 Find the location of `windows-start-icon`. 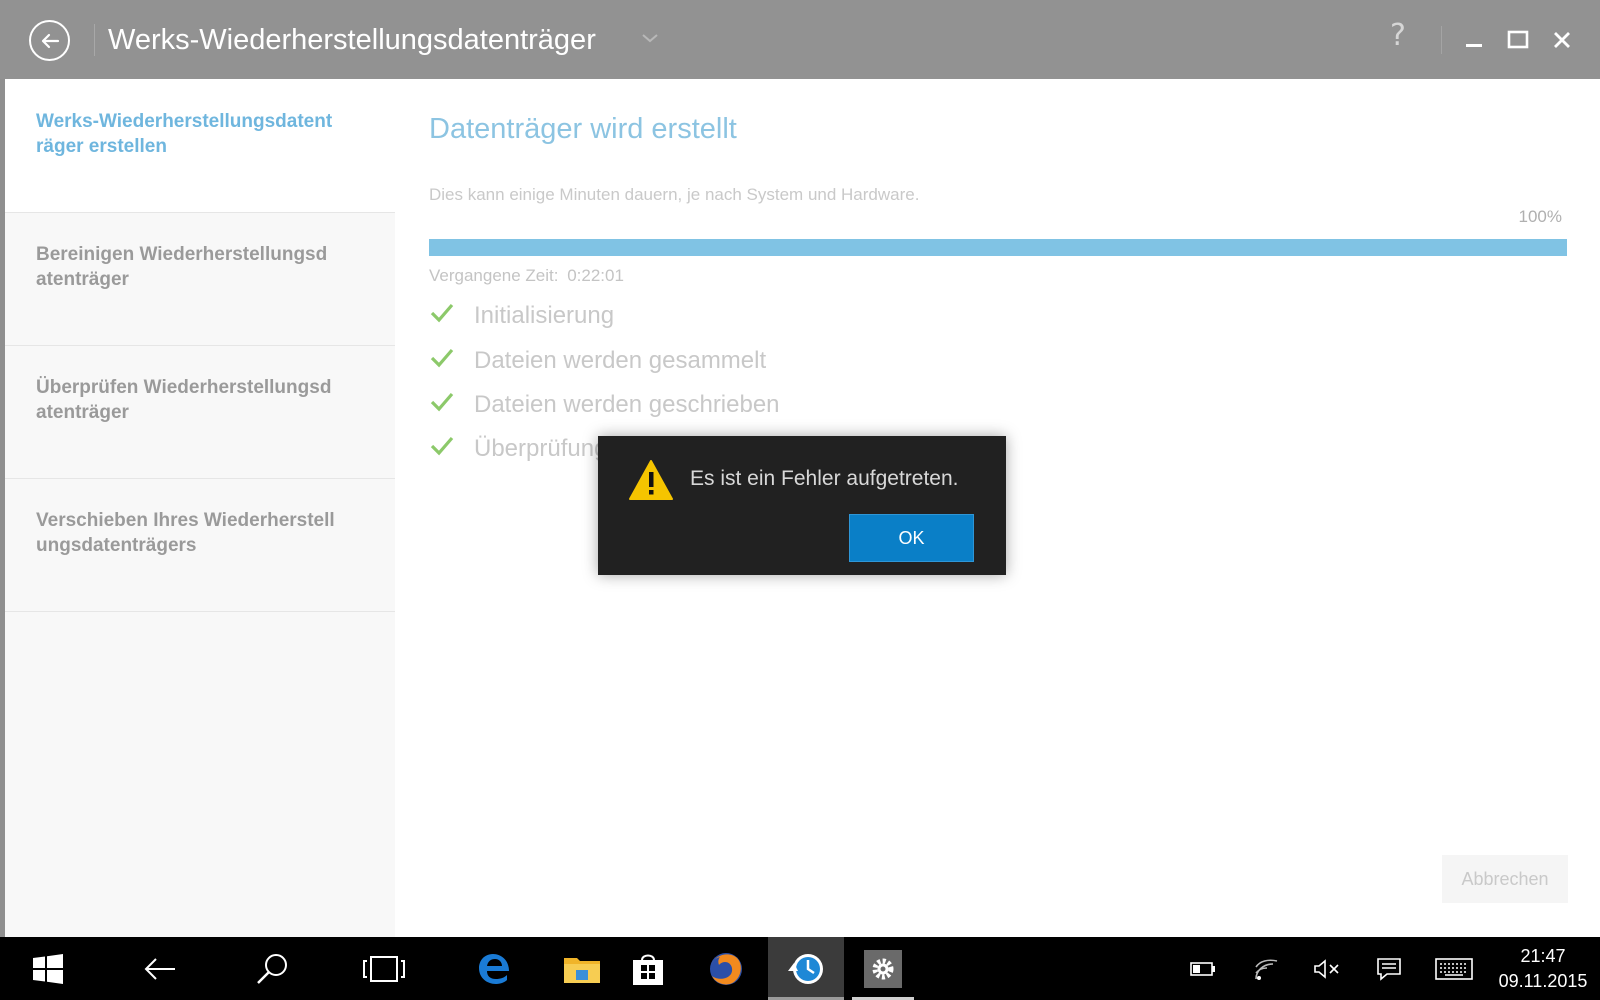

windows-start-icon is located at coordinates (48, 968).